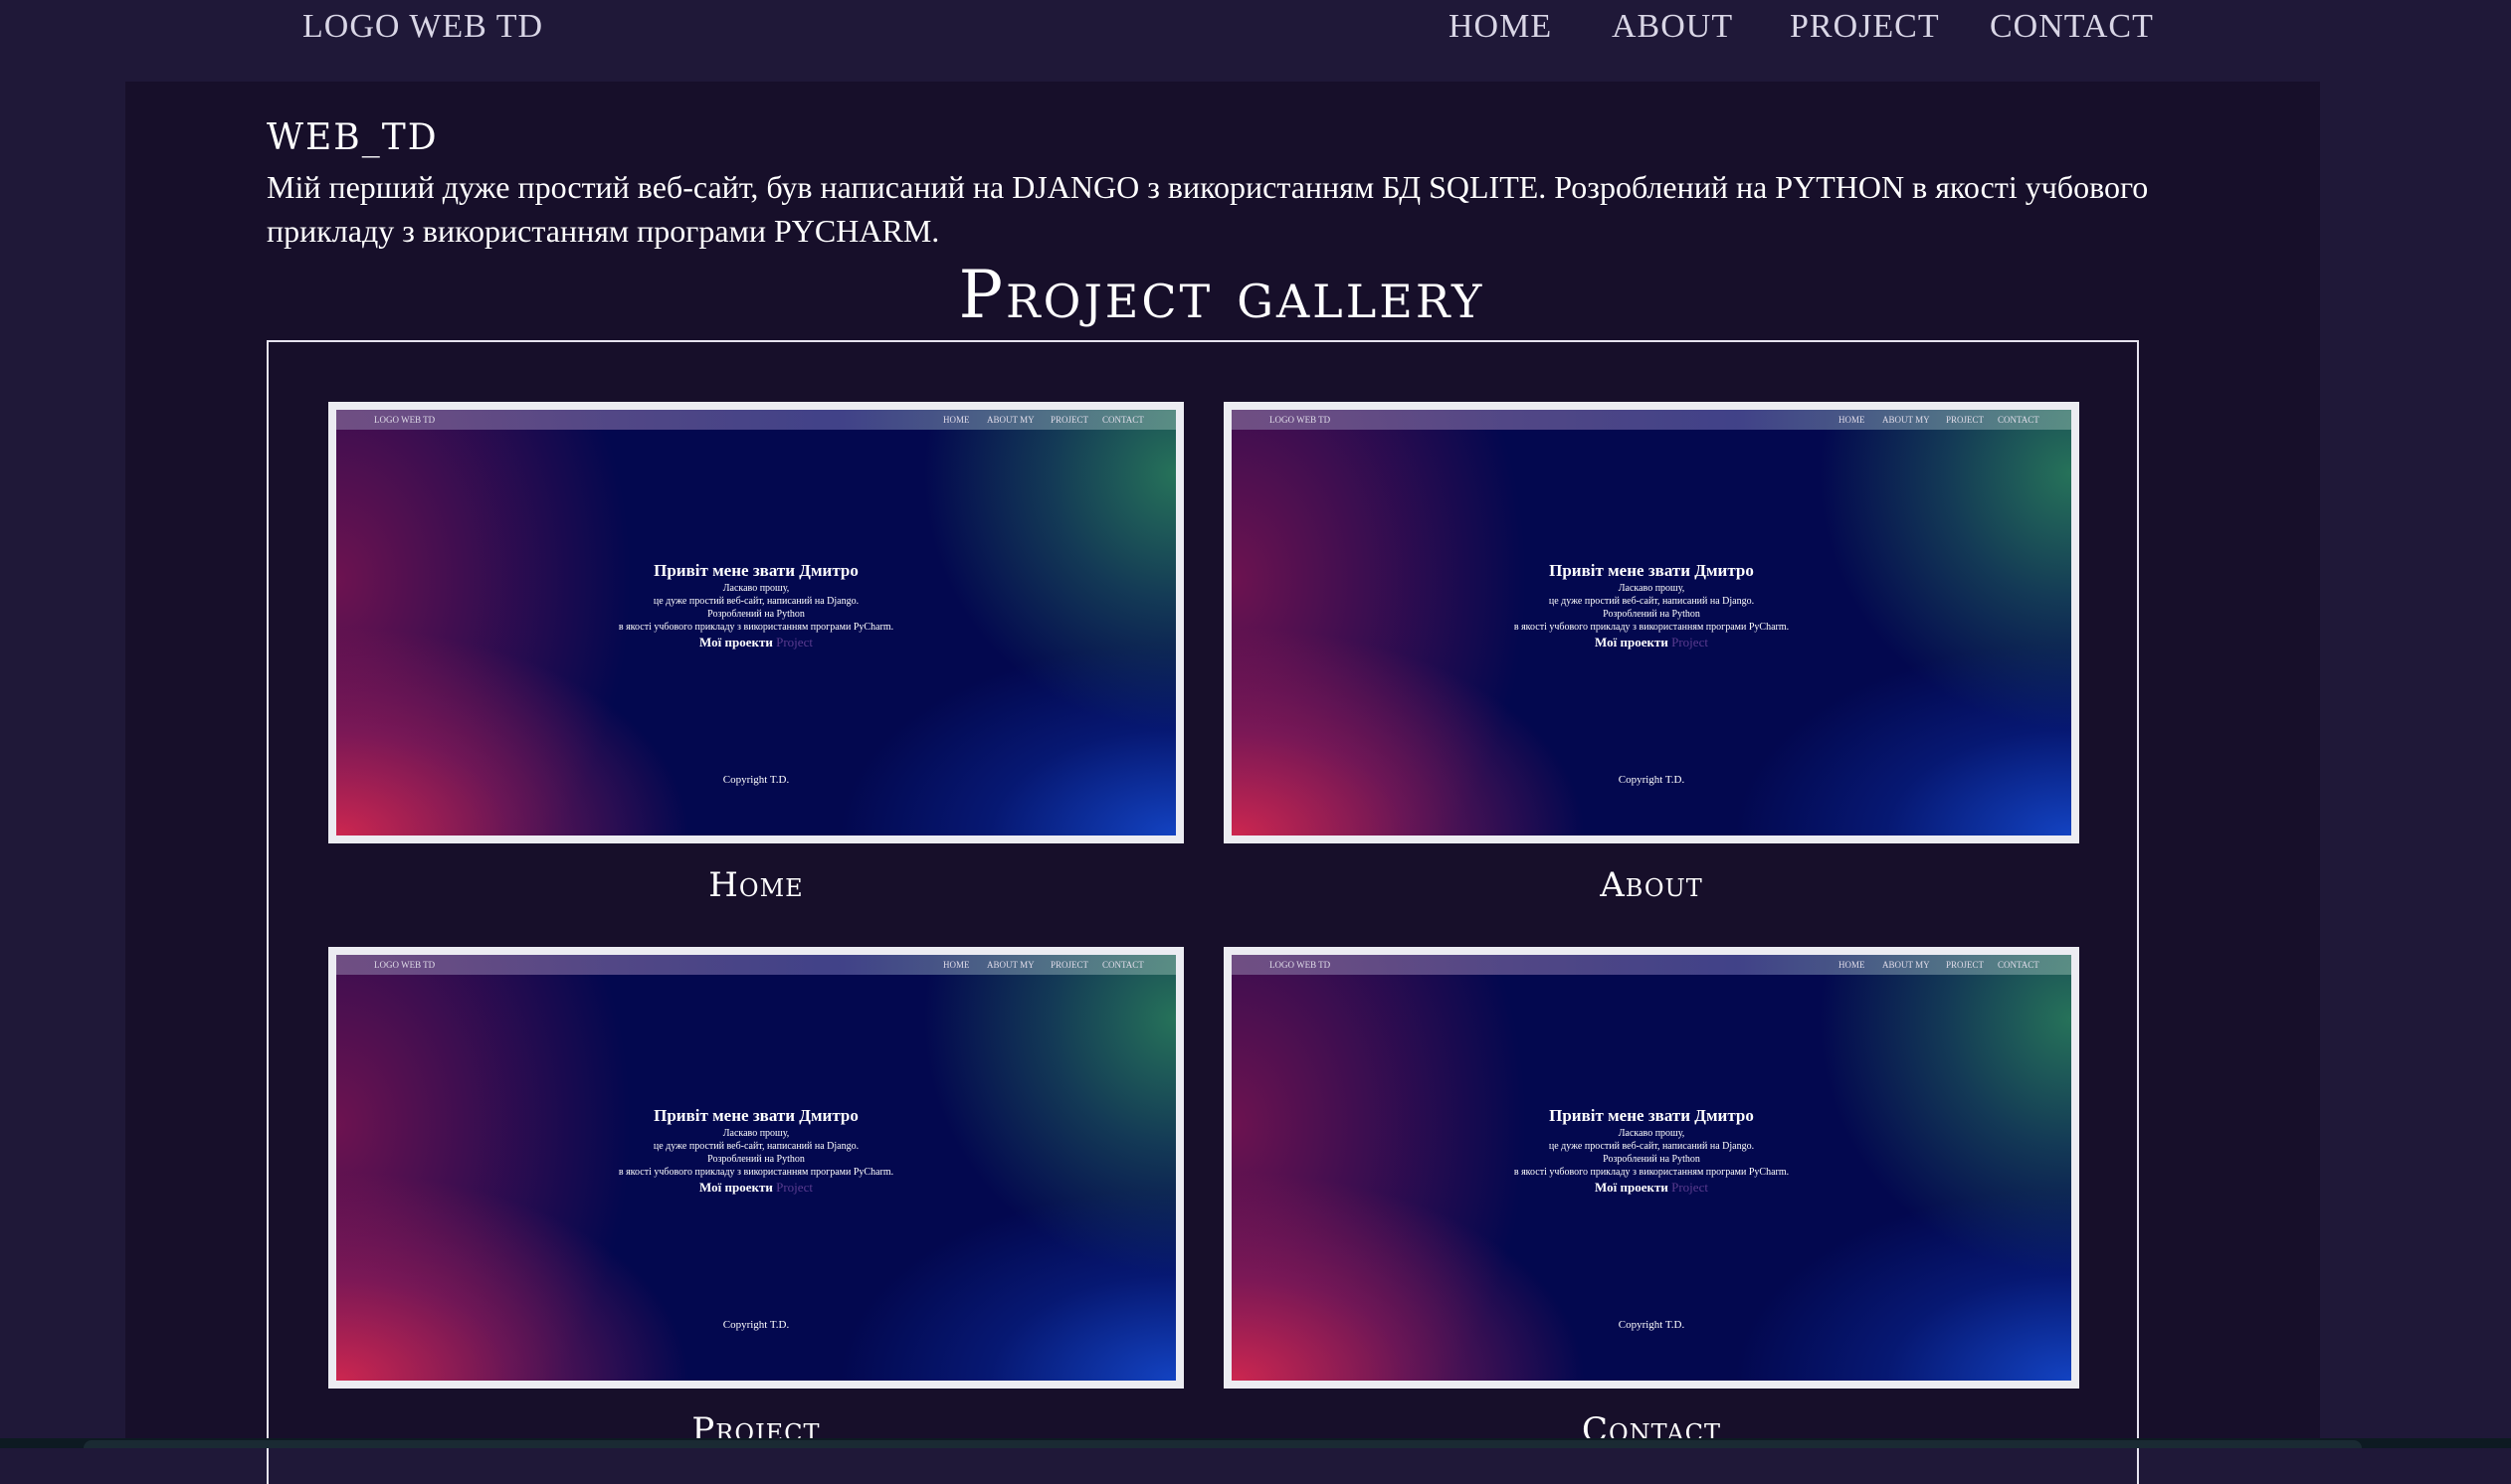  I want to click on logo: LOGO WEB TD, so click(422, 27).